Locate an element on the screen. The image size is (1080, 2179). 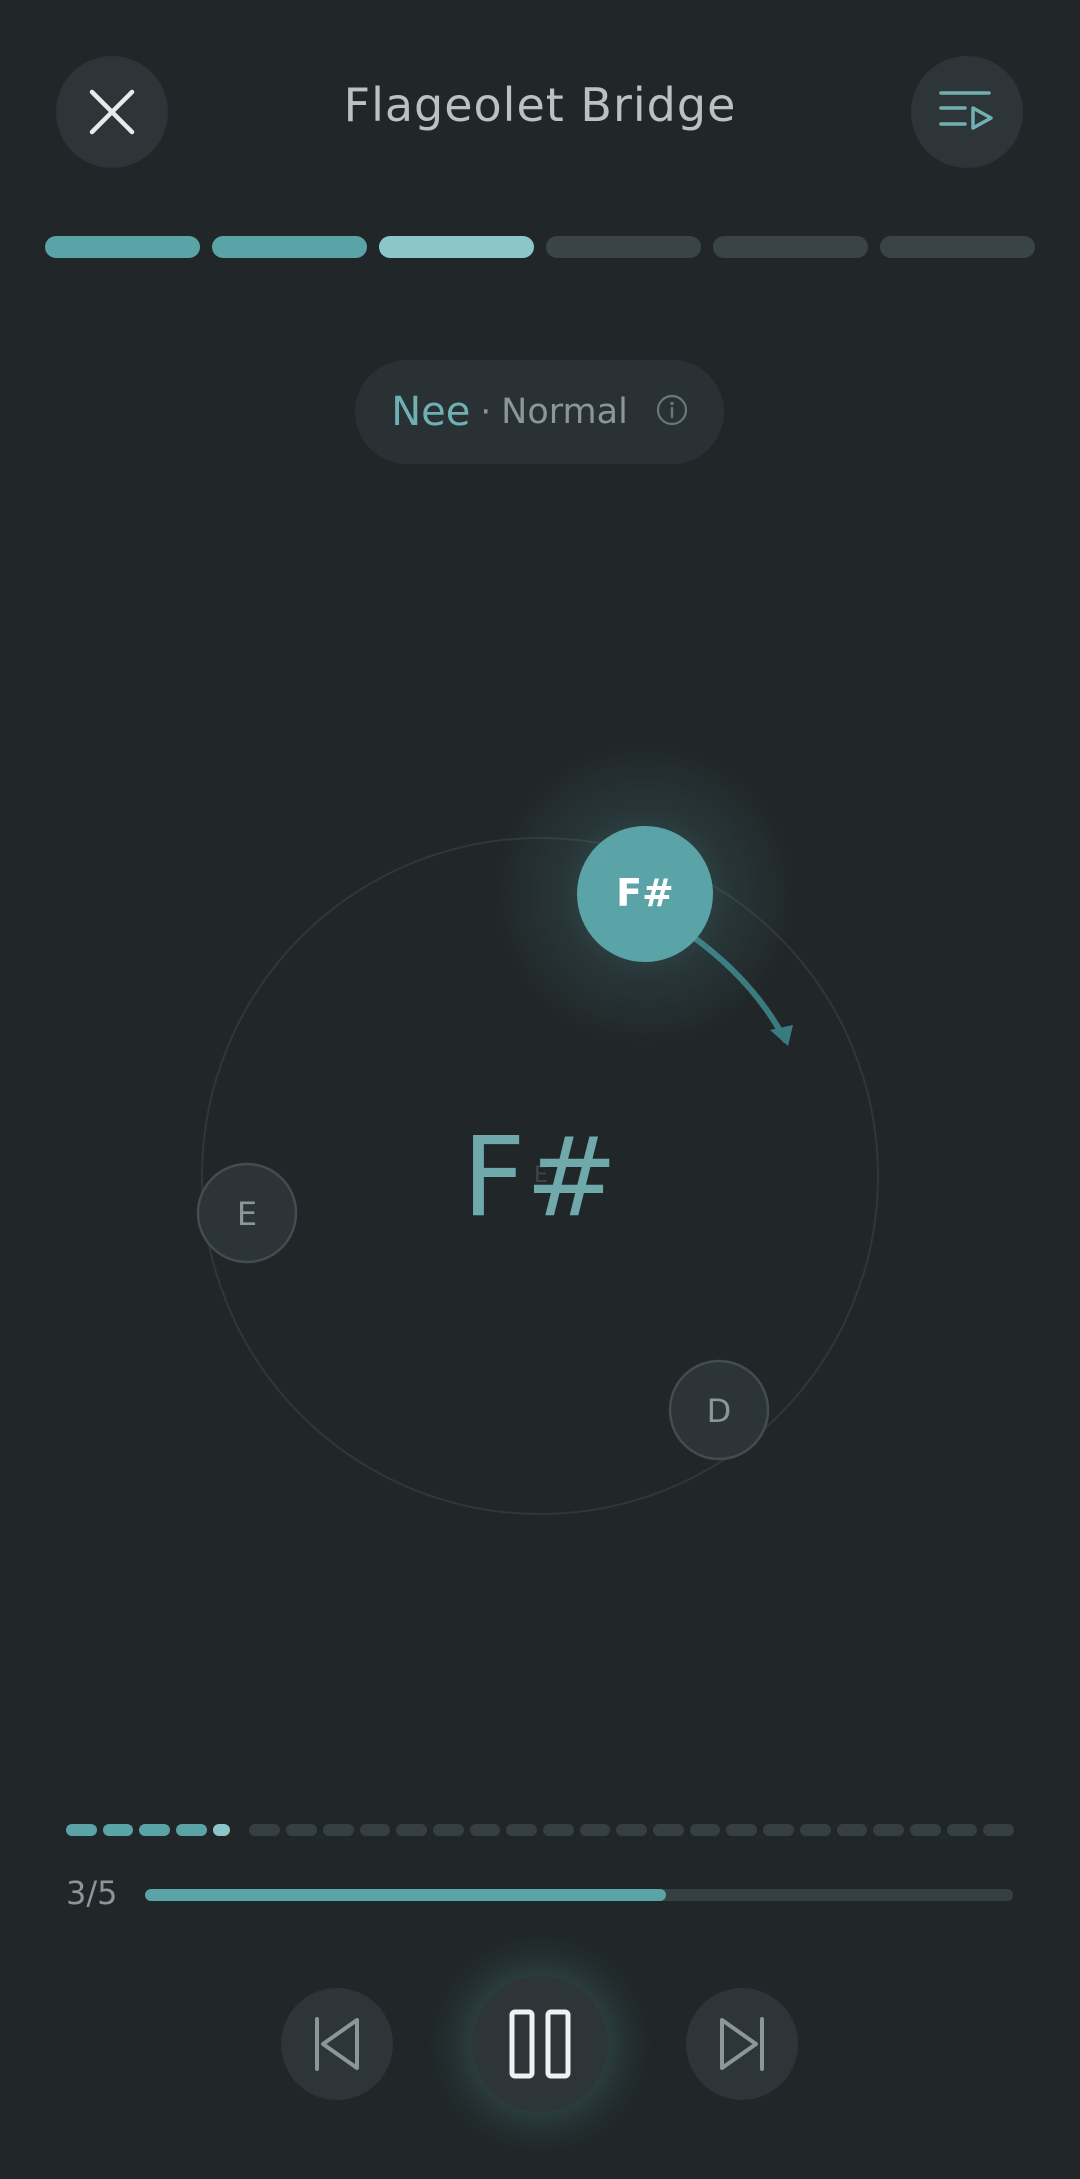
next-button is located at coordinates (742, 2044).